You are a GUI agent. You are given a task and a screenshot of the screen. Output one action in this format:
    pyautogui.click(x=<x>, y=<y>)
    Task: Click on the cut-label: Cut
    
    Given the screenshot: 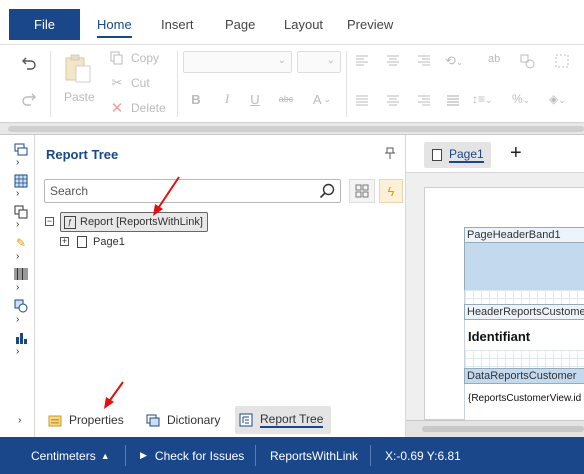 What is the action you would take?
    pyautogui.click(x=140, y=83)
    